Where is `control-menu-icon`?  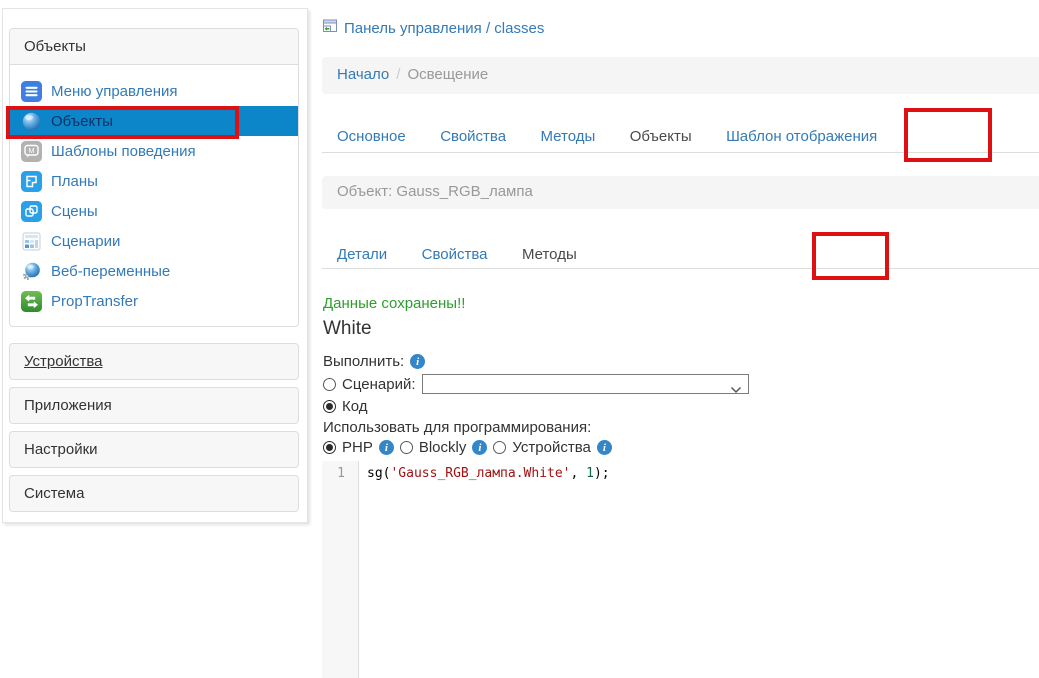
control-menu-icon is located at coordinates (31, 91).